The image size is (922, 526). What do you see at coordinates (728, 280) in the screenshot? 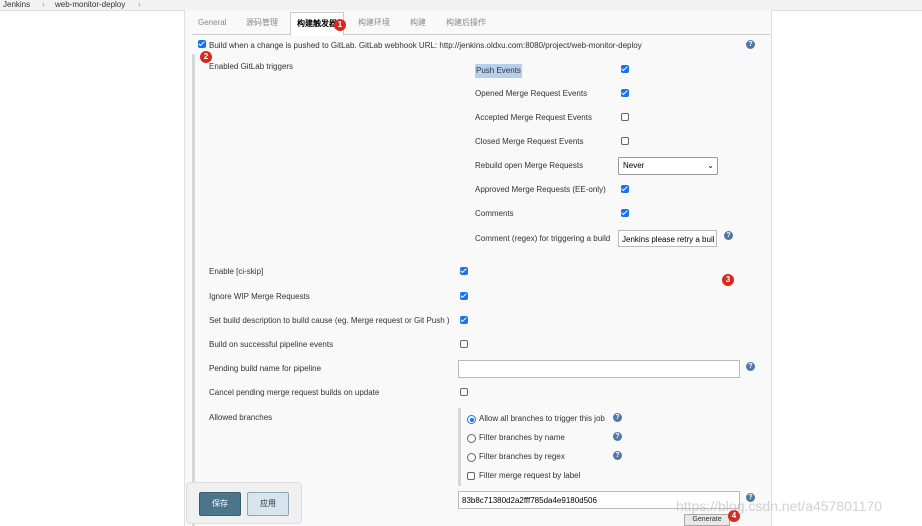
I see `annotation-badge-3: 3` at bounding box center [728, 280].